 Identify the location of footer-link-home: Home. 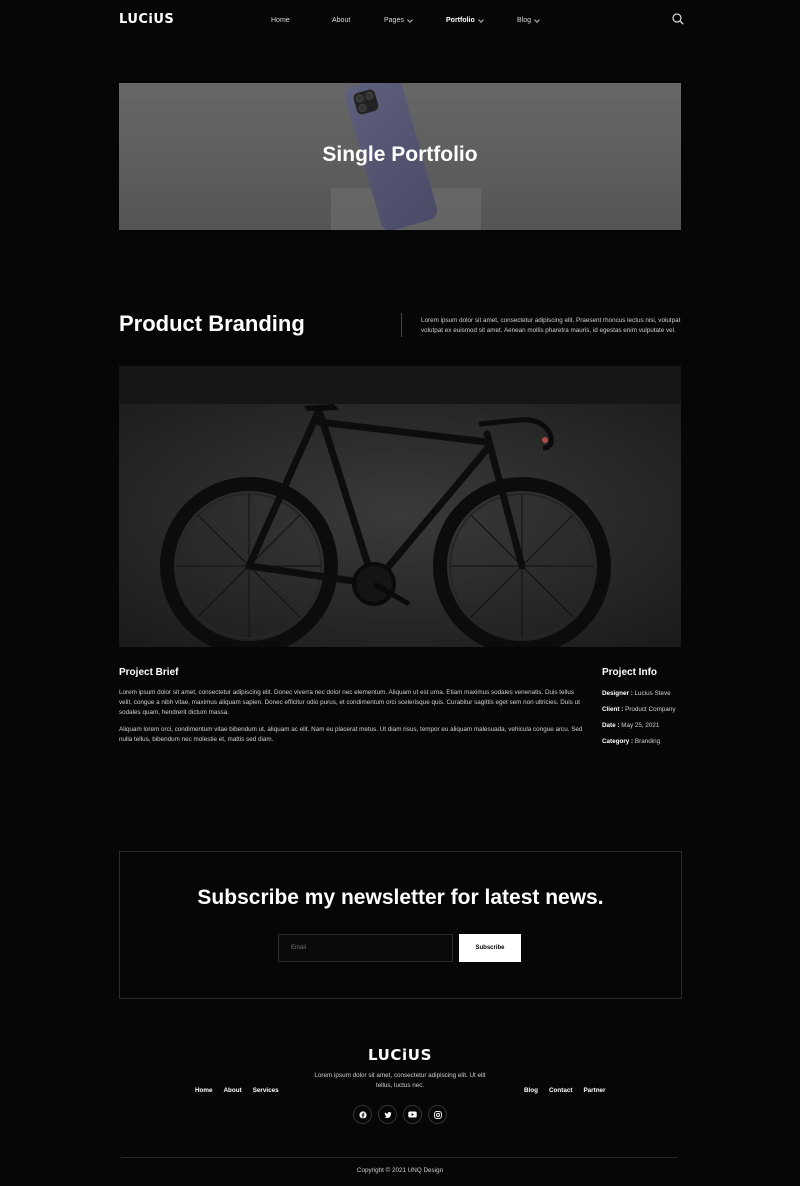
(204, 1090).